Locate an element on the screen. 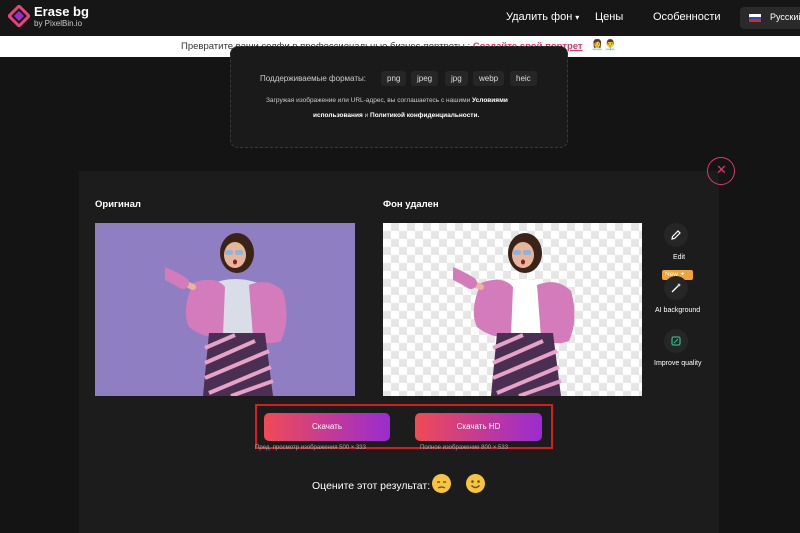 The width and height of the screenshot is (800, 533). person-icon: 👨‍💼 is located at coordinates (610, 45).